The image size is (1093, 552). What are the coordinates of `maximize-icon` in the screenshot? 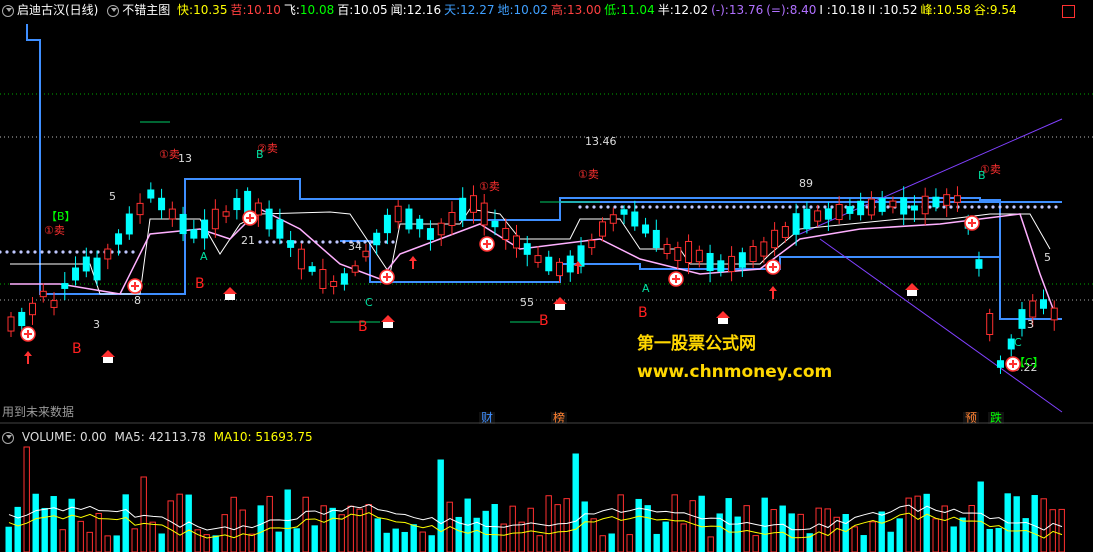 It's located at (1068, 11).